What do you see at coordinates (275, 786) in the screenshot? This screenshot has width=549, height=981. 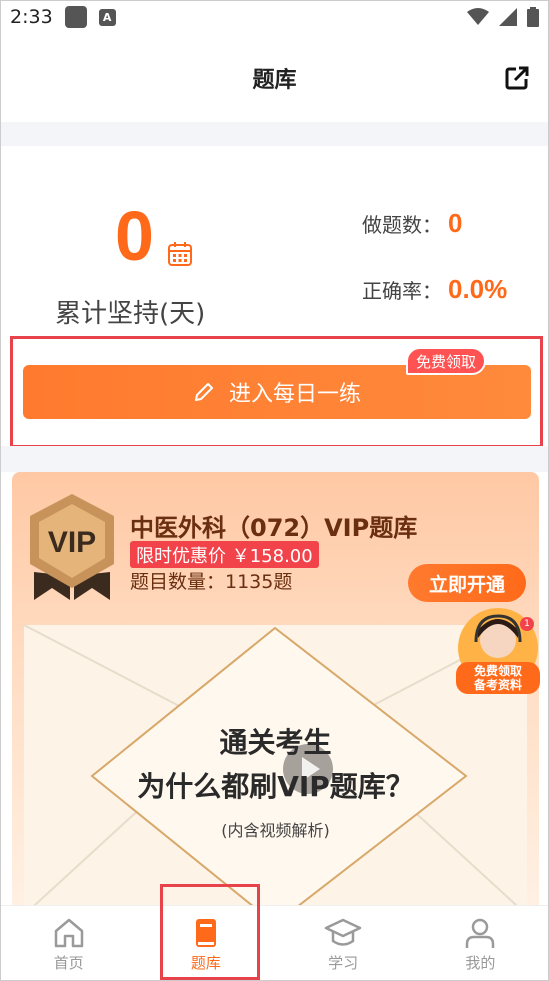 I see `video-title-line2: 为什么都刷VIP题库？` at bounding box center [275, 786].